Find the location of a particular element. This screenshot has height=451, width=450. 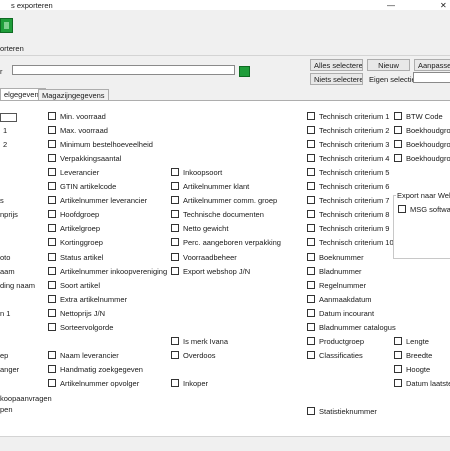

field-checkbox: Hoogte is located at coordinates (412, 369).